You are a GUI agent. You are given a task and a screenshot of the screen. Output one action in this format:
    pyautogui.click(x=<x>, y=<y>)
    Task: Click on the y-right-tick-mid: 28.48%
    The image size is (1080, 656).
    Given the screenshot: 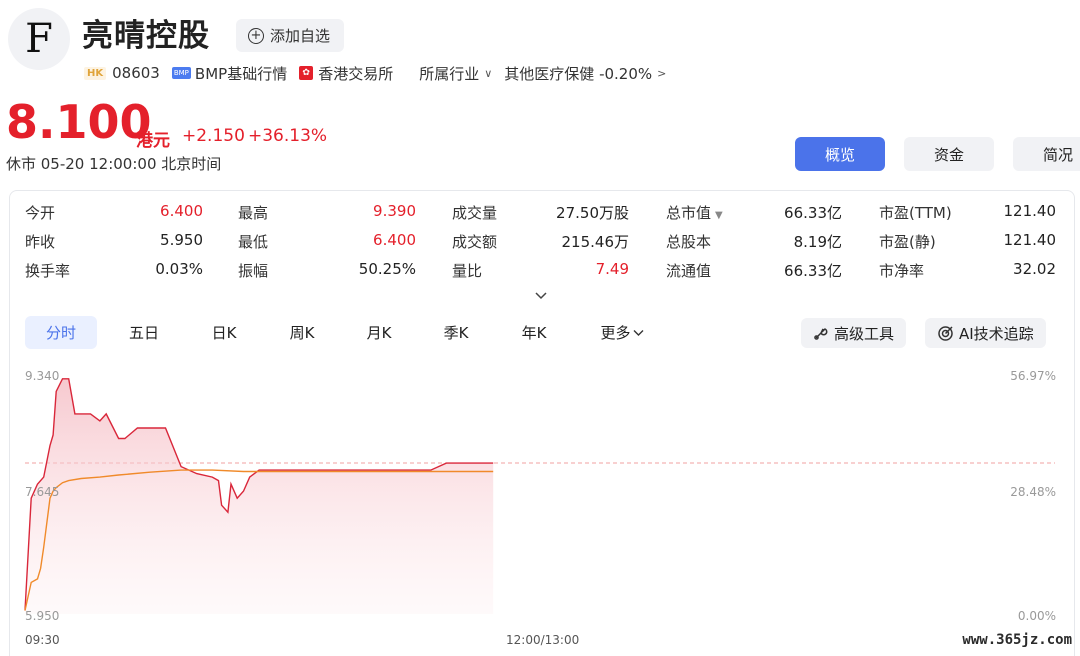 What is the action you would take?
    pyautogui.click(x=1033, y=492)
    